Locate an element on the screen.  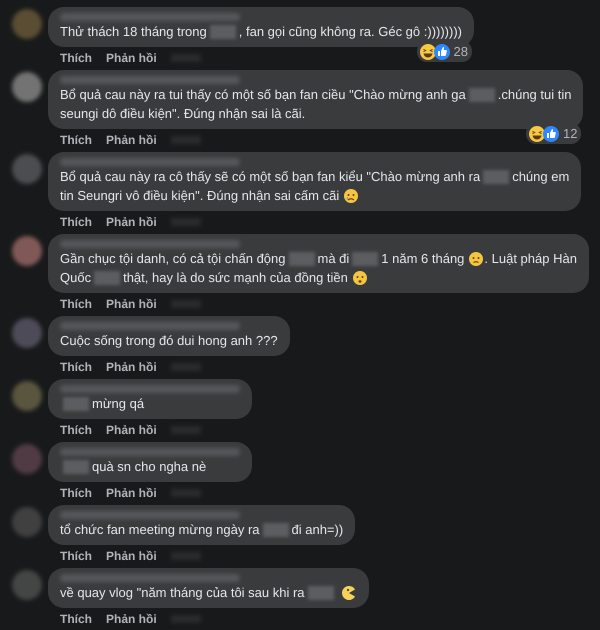
reaction-badge: 28 is located at coordinates (444, 51).